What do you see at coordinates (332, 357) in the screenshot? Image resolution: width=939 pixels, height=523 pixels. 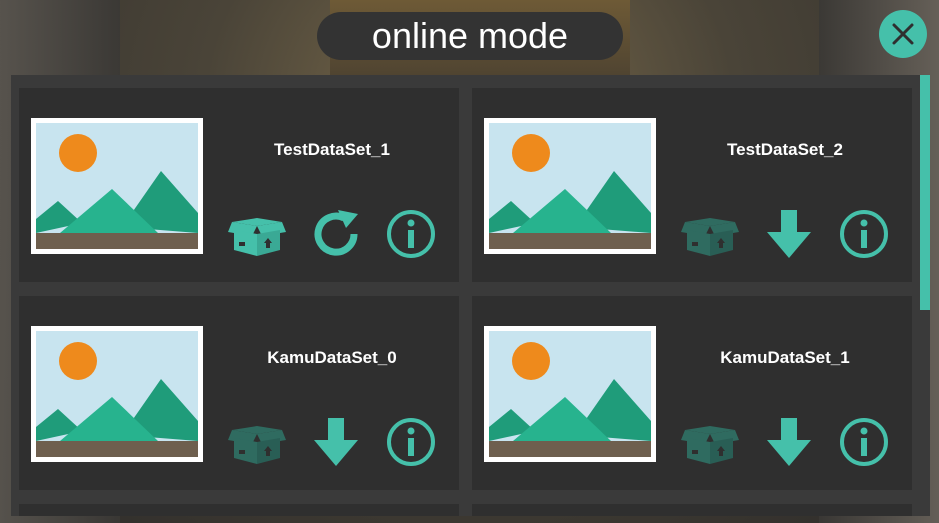 I see `dataset-name: KamuDataSet_0` at bounding box center [332, 357].